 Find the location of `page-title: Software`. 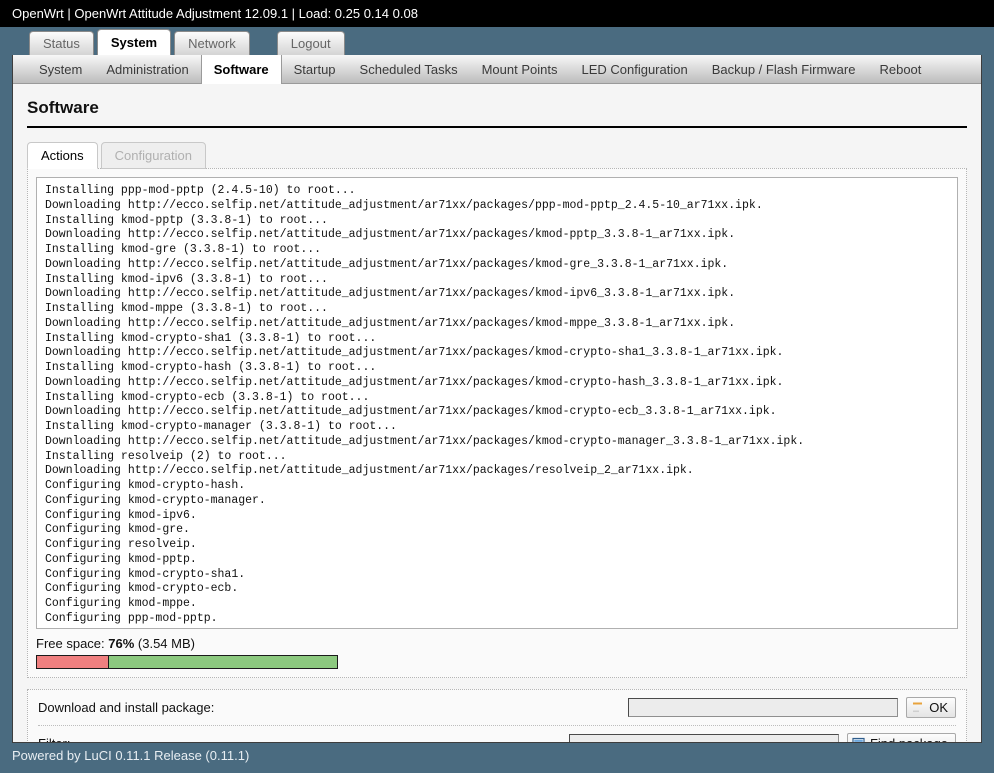

page-title: Software is located at coordinates (497, 106).